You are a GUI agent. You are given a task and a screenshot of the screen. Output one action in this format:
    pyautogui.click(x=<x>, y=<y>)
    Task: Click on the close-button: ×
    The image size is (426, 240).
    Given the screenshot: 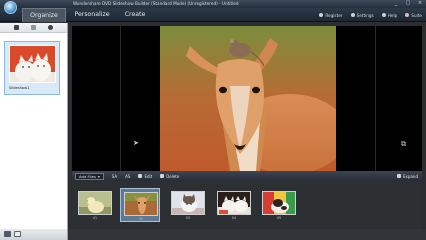 What is the action you would take?
    pyautogui.click(x=420, y=3)
    